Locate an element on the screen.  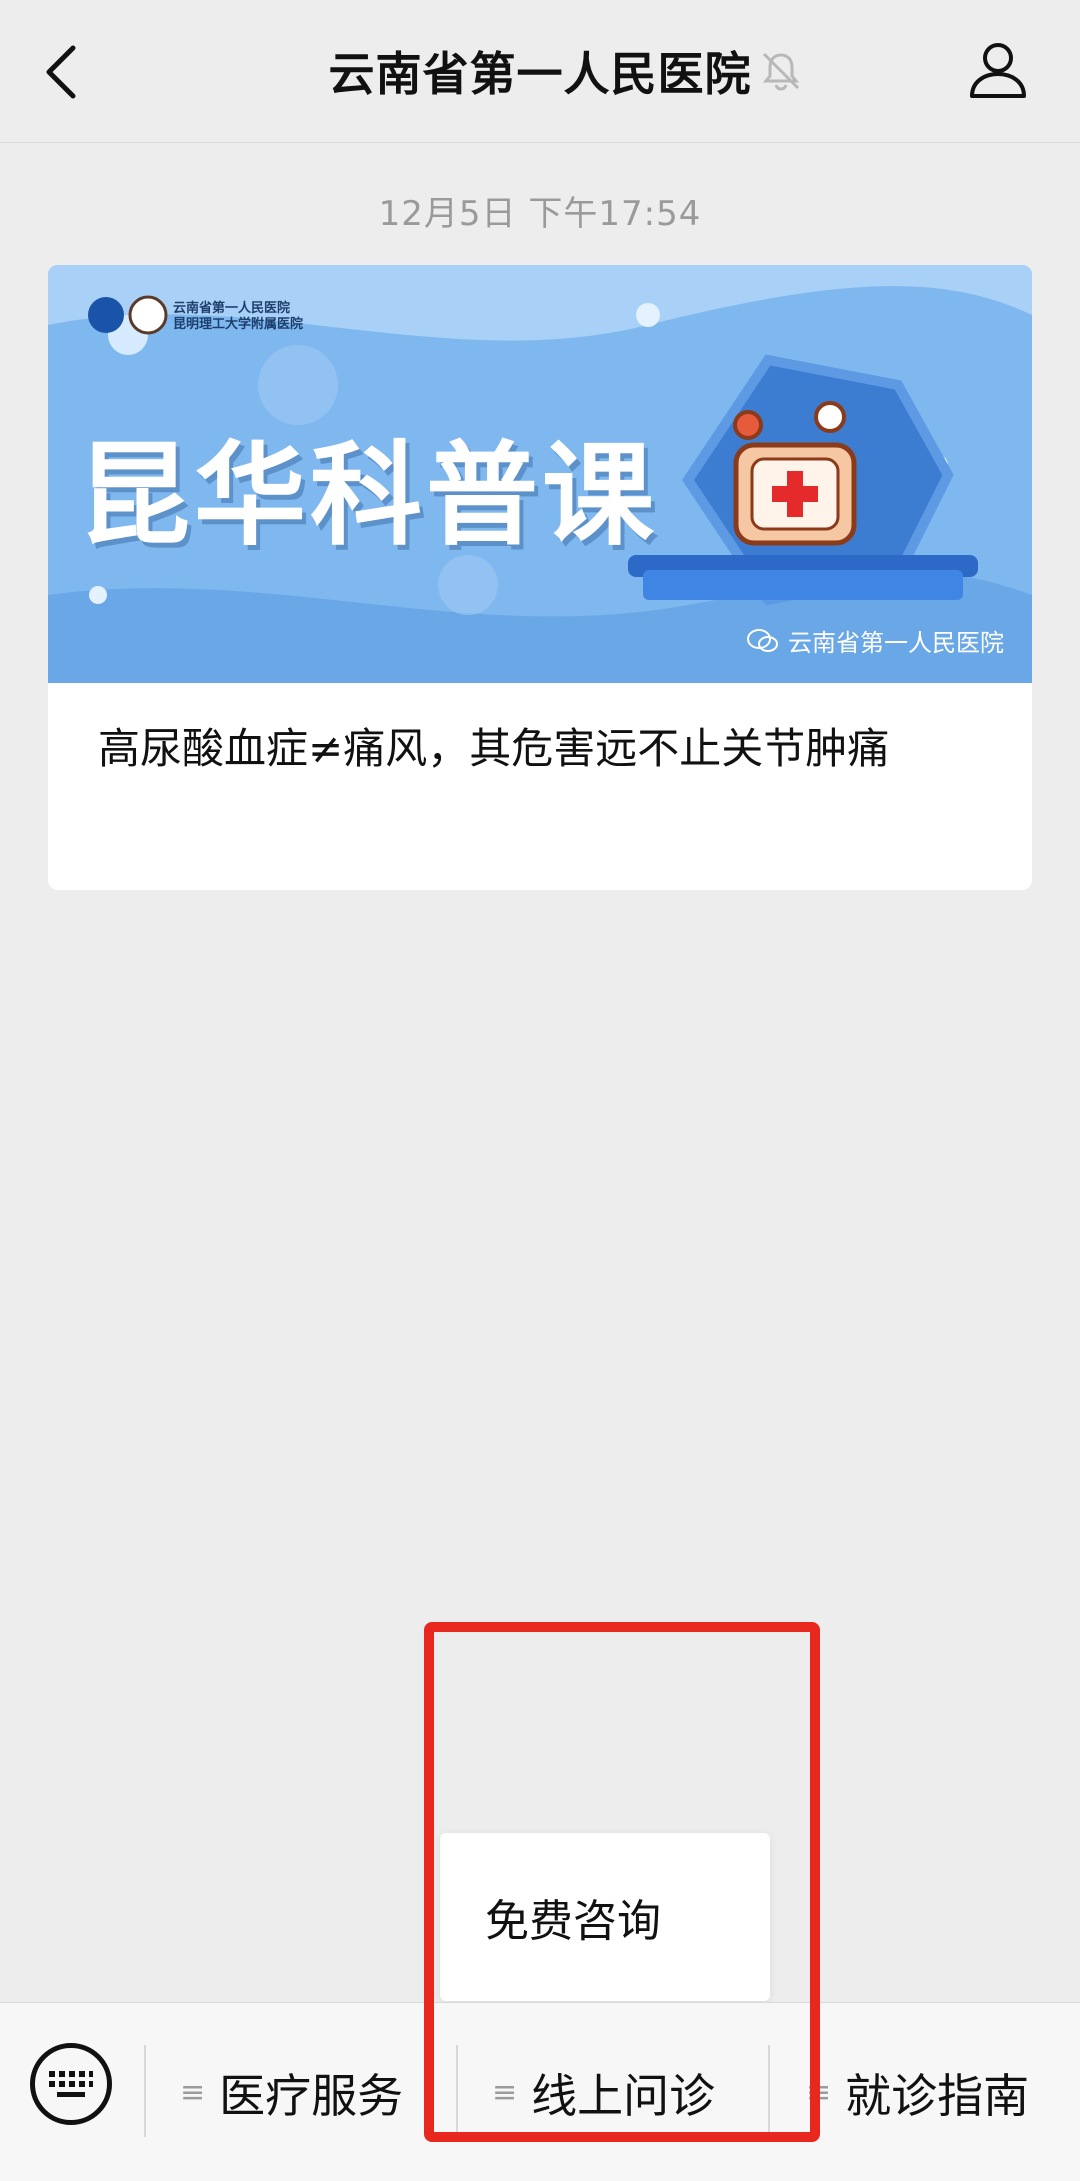
page-title: 云南省第一人民医院 is located at coordinates (540, 74).